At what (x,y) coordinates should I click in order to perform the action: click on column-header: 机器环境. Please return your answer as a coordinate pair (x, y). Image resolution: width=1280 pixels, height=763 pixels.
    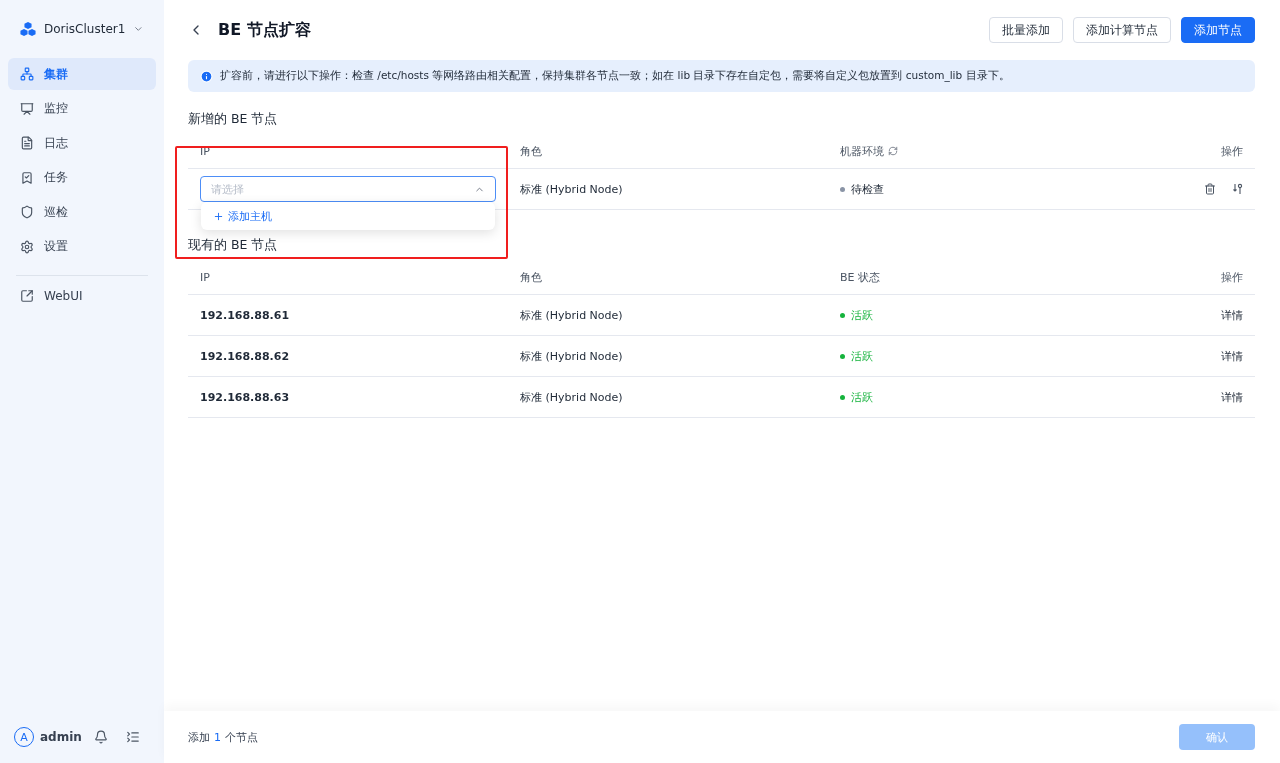
    Looking at the image, I should click on (862, 151).